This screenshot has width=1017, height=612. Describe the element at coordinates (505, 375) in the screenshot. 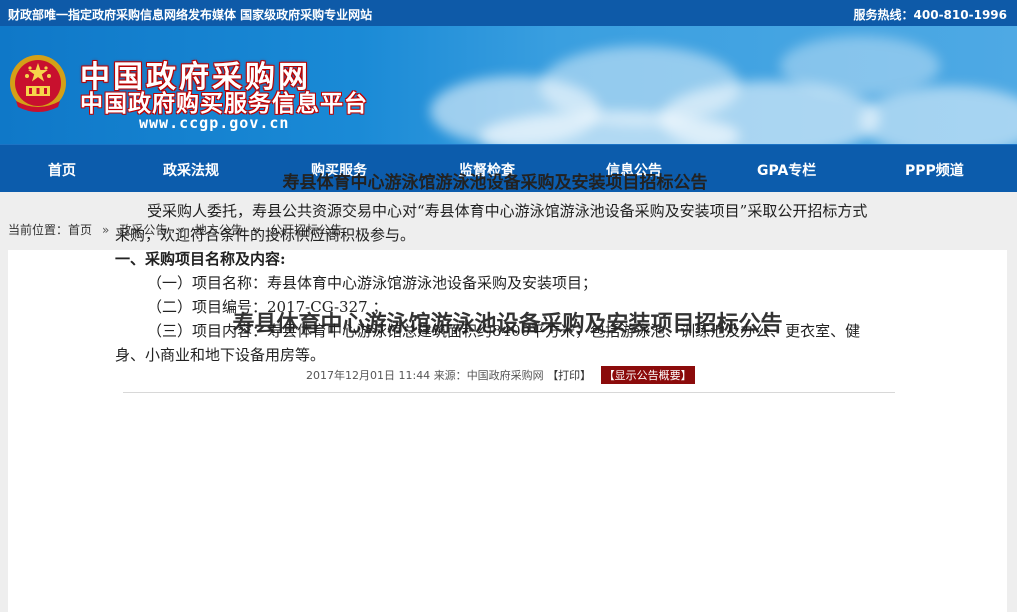

I see `source-name: 中国政府采购网` at that location.